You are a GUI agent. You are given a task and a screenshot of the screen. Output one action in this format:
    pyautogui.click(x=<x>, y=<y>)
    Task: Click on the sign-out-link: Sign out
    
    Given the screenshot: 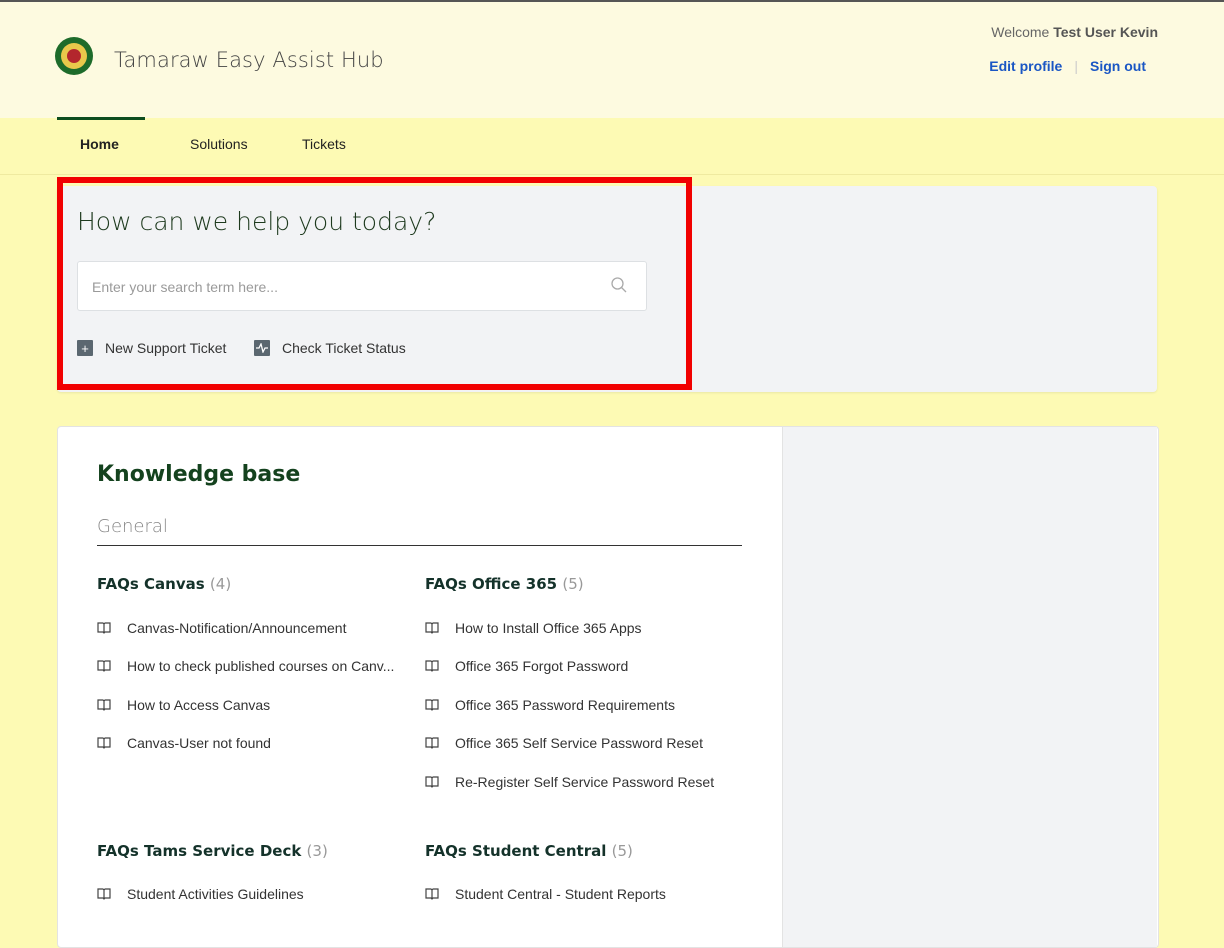 What is the action you would take?
    pyautogui.click(x=1118, y=66)
    